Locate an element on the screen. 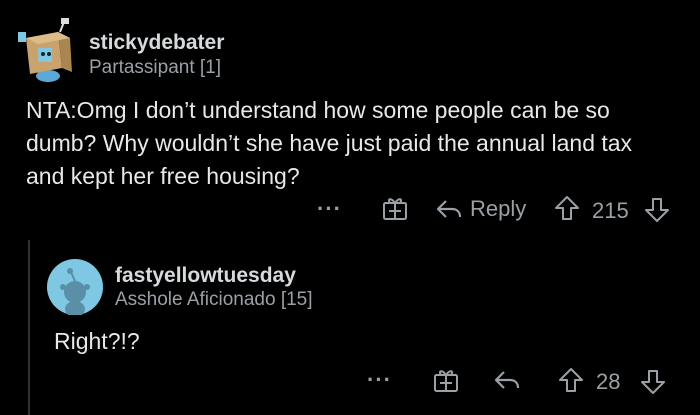 This screenshot has width=700, height=415. reply-label: Reply is located at coordinates (498, 208).